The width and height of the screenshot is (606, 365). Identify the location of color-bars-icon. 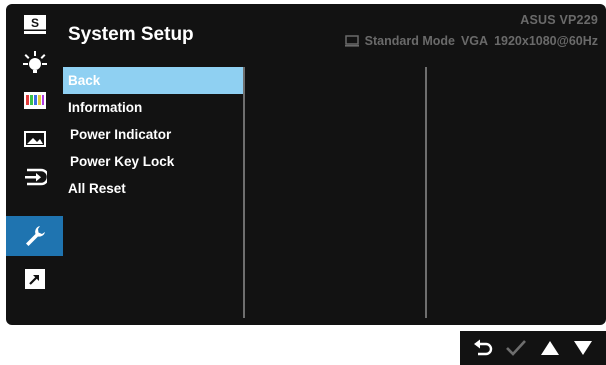
(34, 100).